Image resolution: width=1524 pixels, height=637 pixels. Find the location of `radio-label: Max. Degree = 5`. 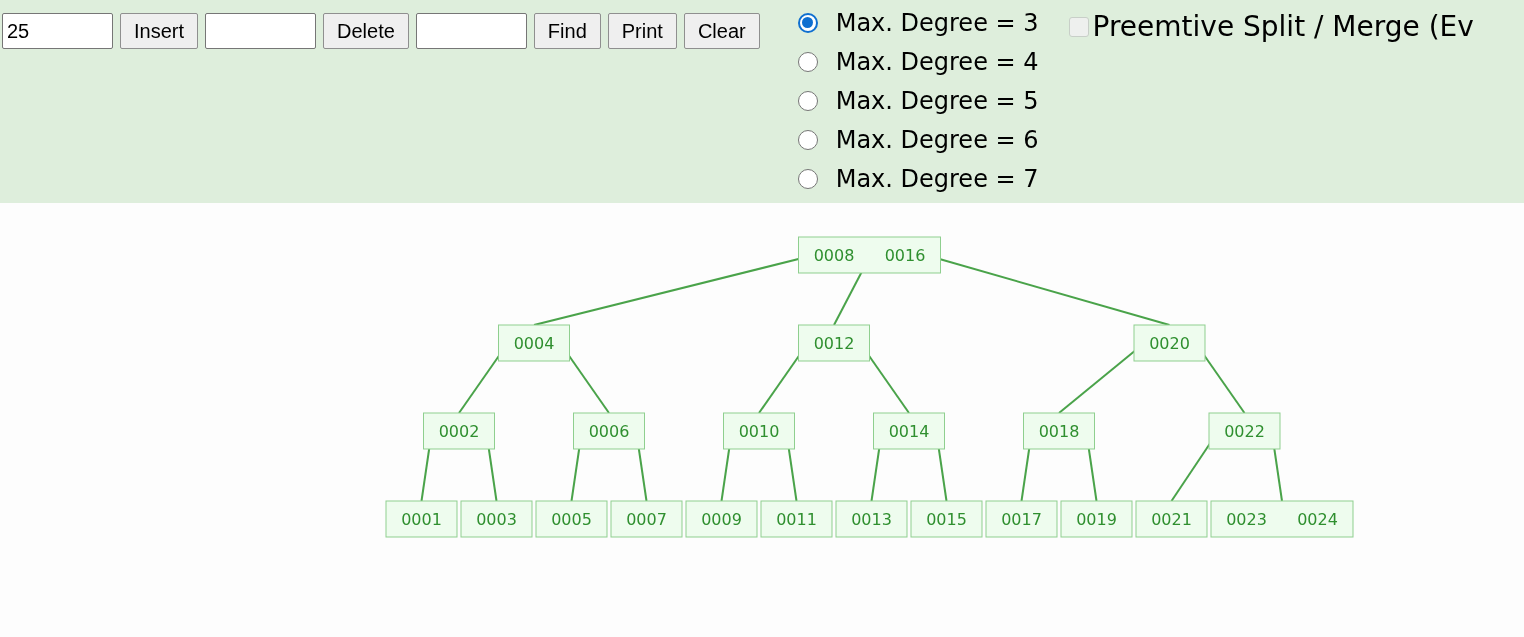

radio-label: Max. Degree = 5 is located at coordinates (937, 100).